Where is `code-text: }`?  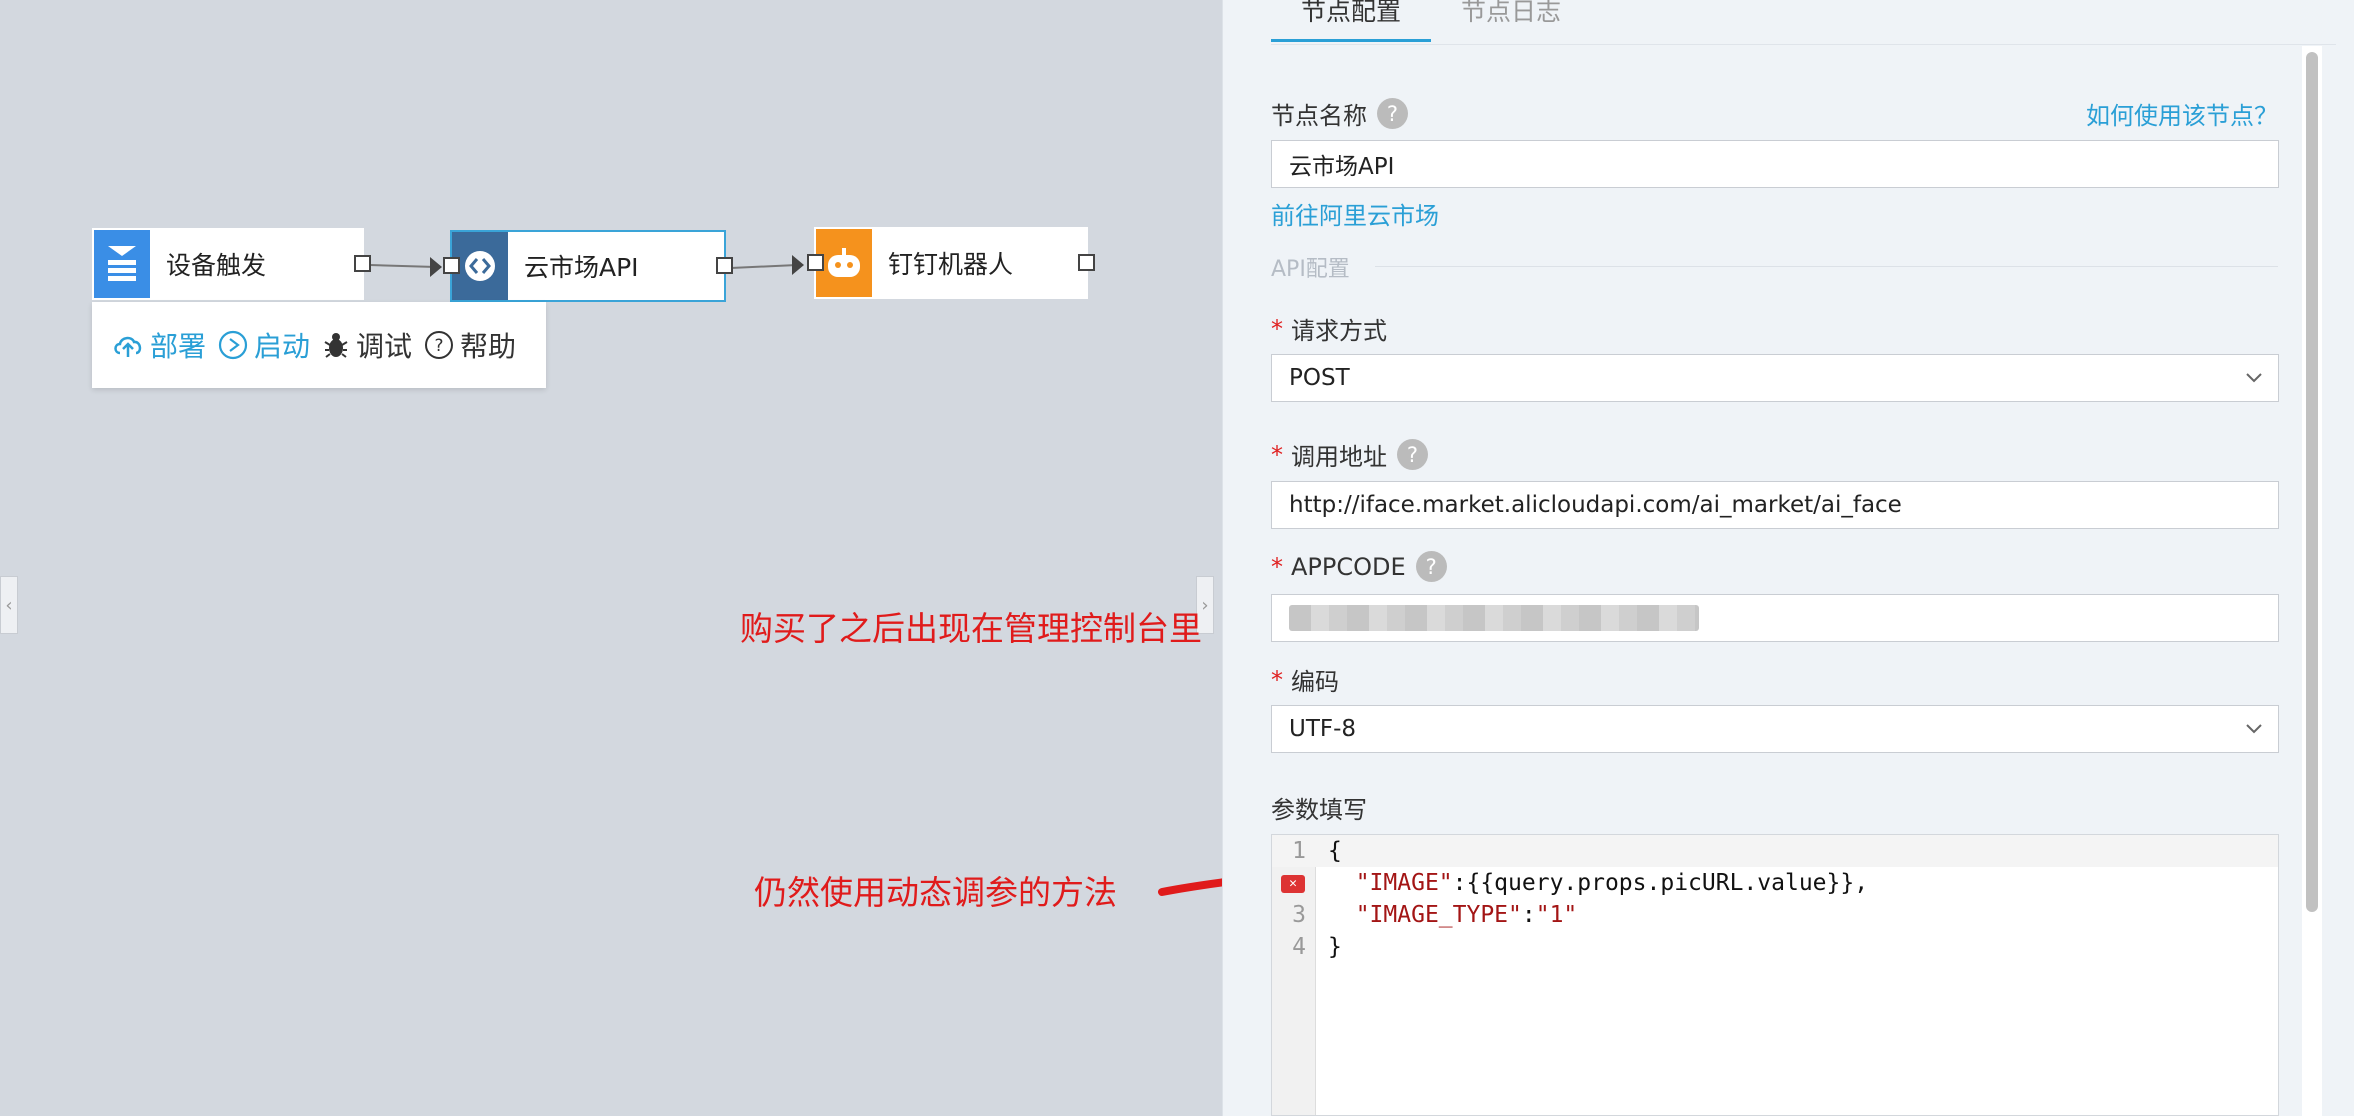 code-text: } is located at coordinates (1335, 947).